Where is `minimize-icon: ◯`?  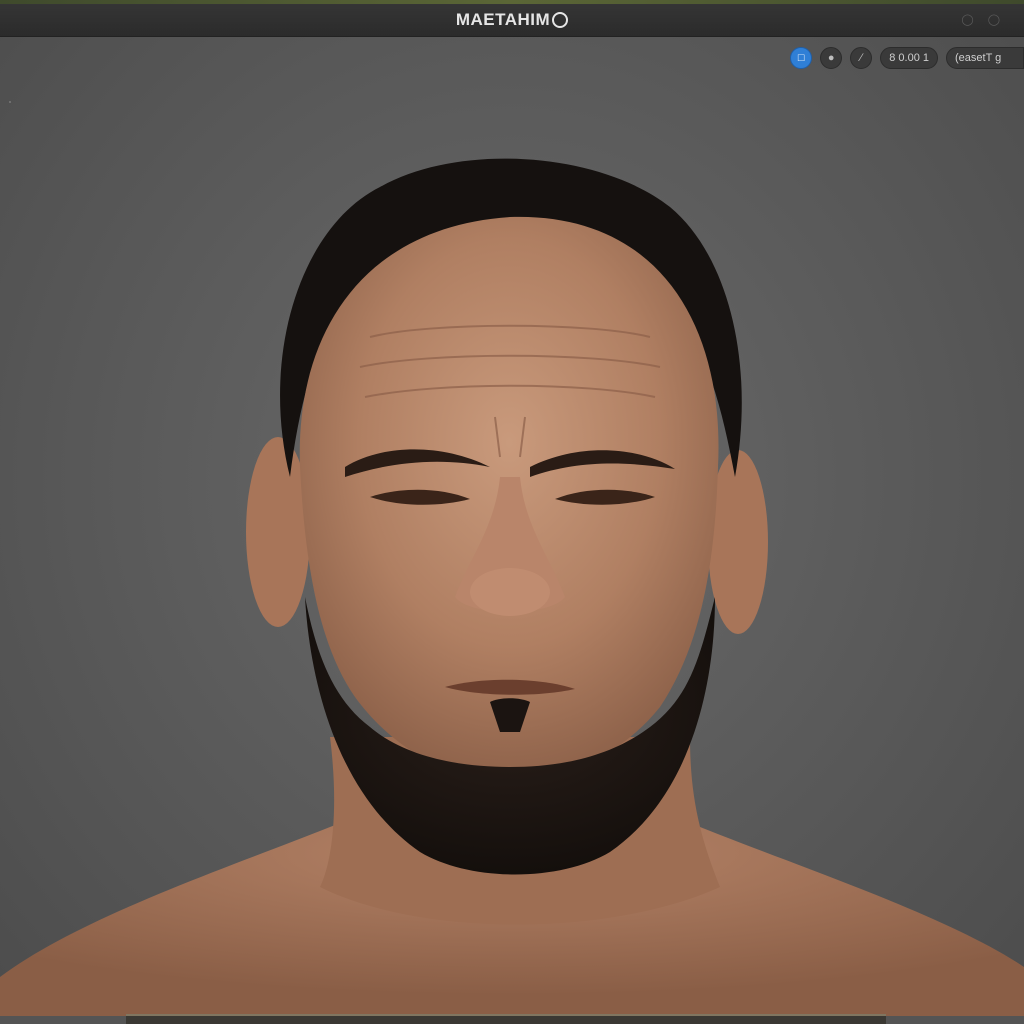
minimize-icon: ◯ is located at coordinates (967, 19).